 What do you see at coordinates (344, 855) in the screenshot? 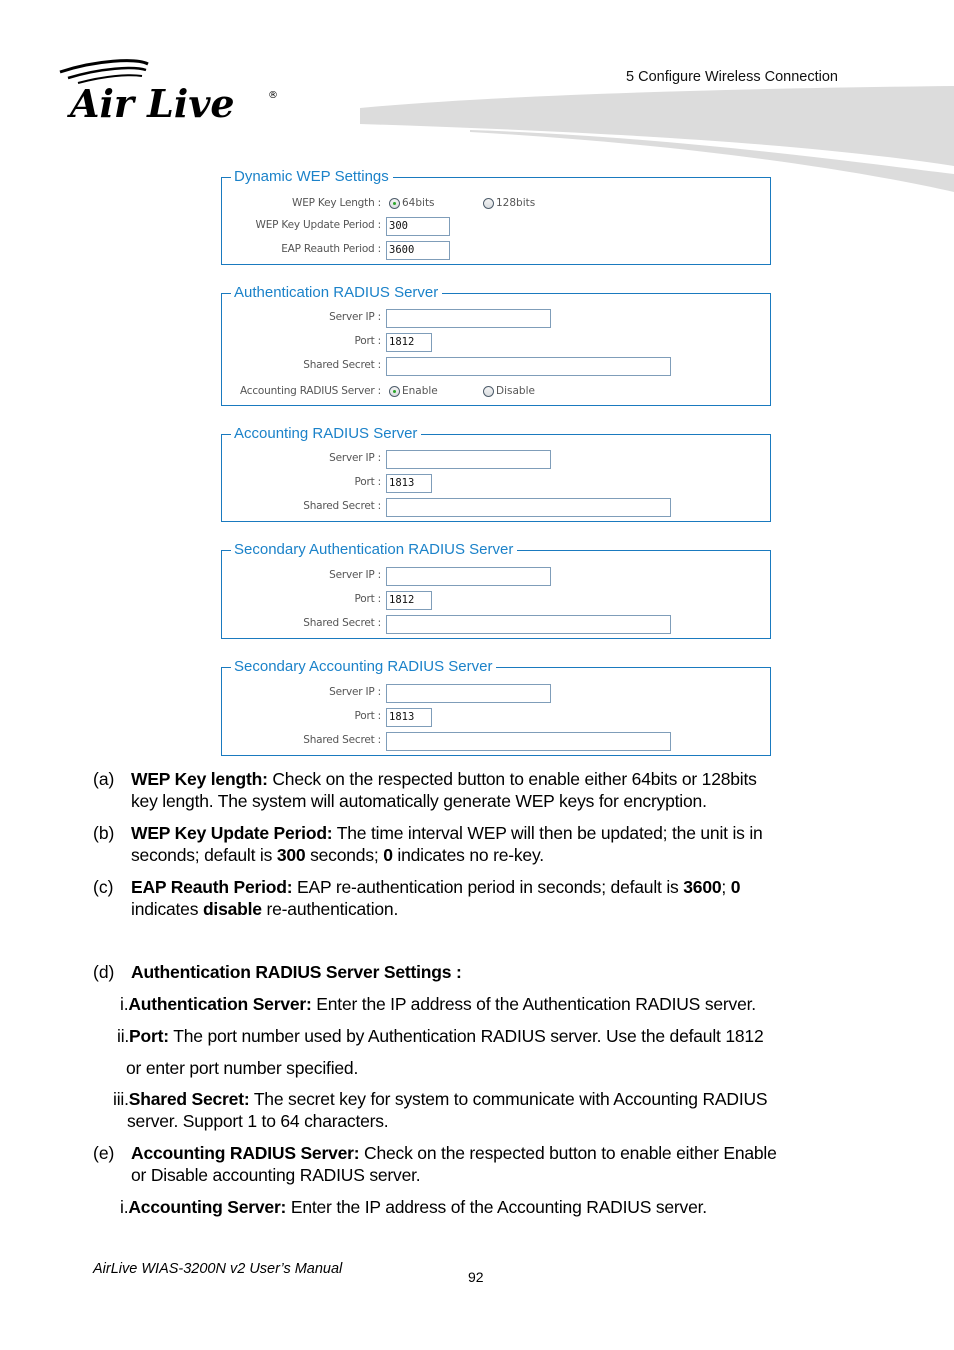
I see `text: seconds;` at bounding box center [344, 855].